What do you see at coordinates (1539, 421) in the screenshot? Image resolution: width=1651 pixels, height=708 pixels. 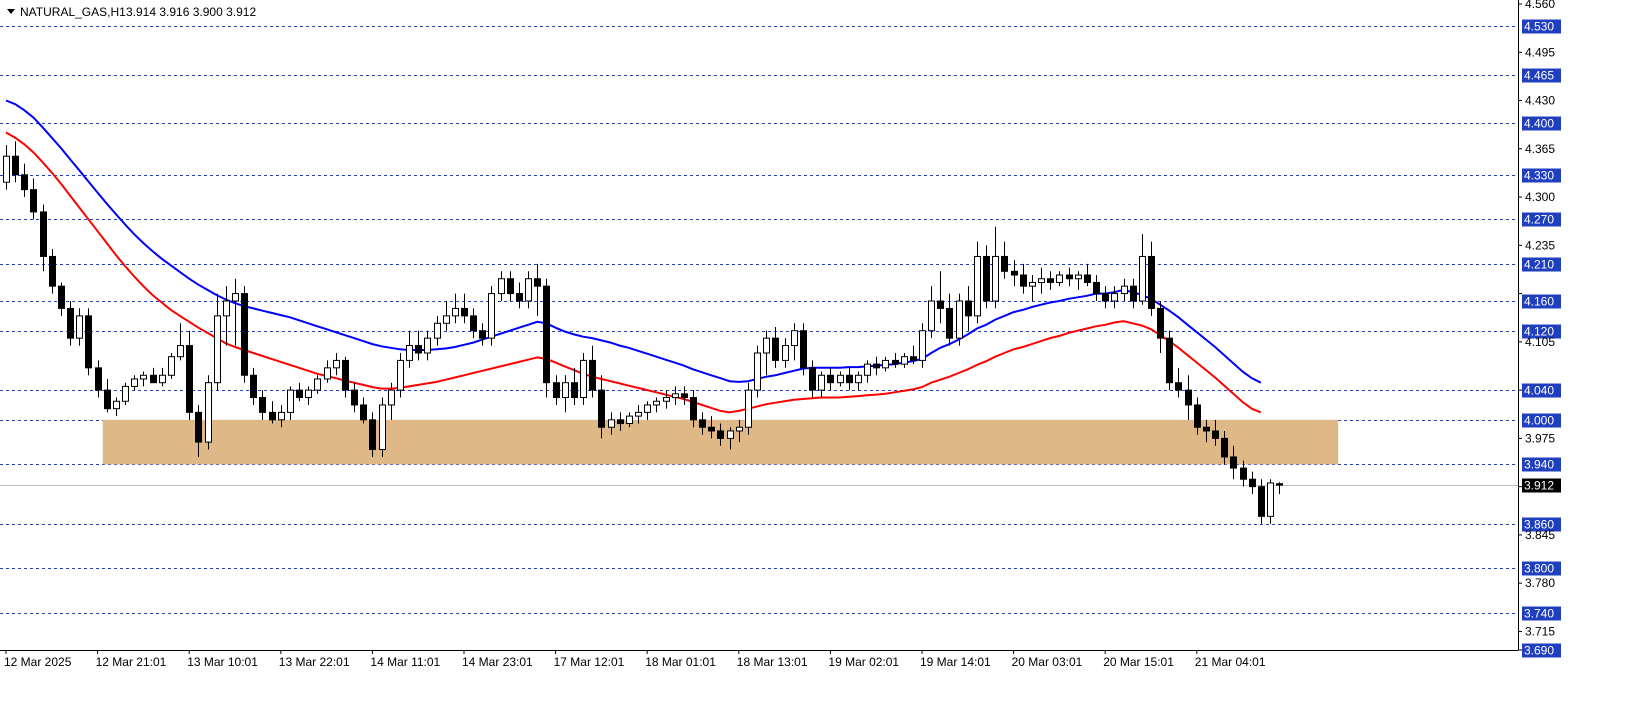 I see `level-badge-label: 4.000` at bounding box center [1539, 421].